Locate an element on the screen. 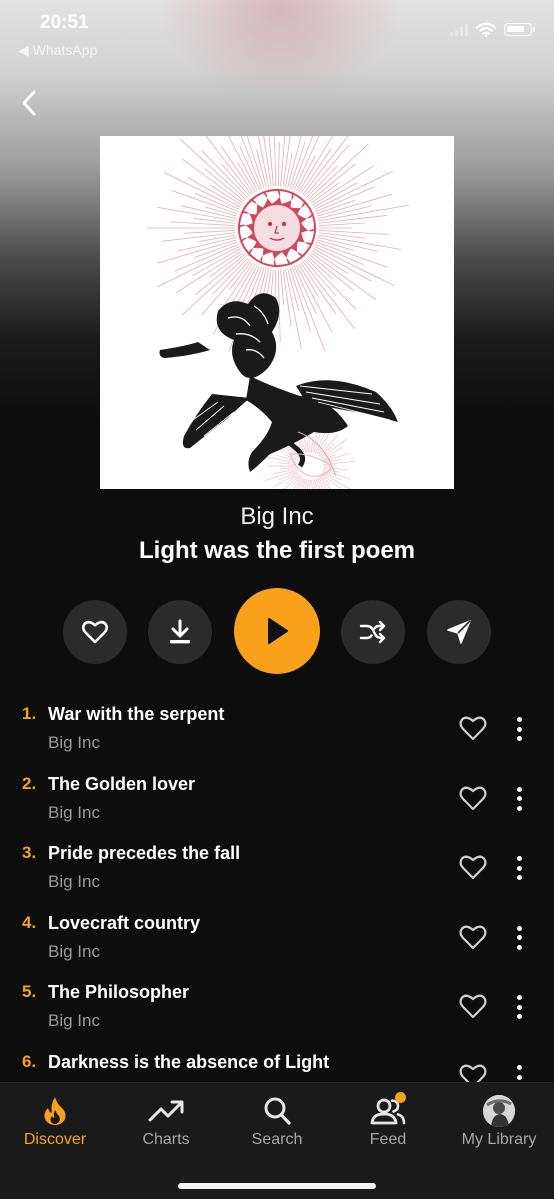 The image size is (554, 1199). tab-label: Charts is located at coordinates (166, 1139).